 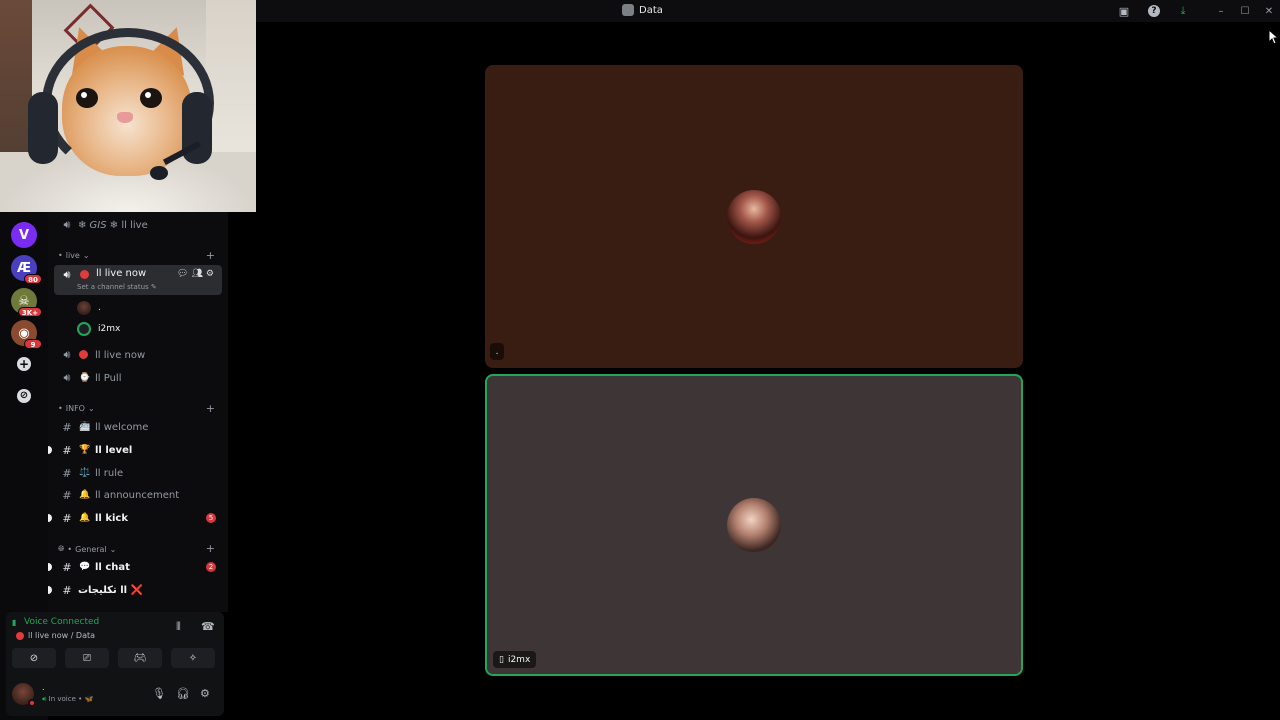 What do you see at coordinates (87, 658) in the screenshot?
I see `screen-share-button: ⎚` at bounding box center [87, 658].